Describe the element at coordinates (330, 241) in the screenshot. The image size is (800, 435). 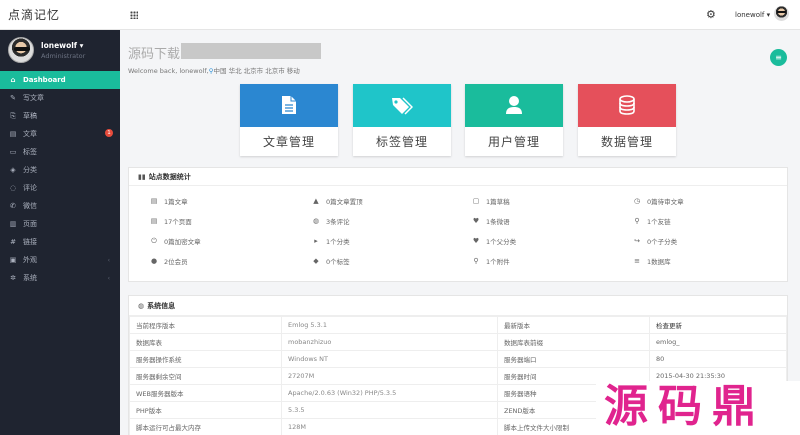
I see `stat-item: ▸ 1个分类` at that location.